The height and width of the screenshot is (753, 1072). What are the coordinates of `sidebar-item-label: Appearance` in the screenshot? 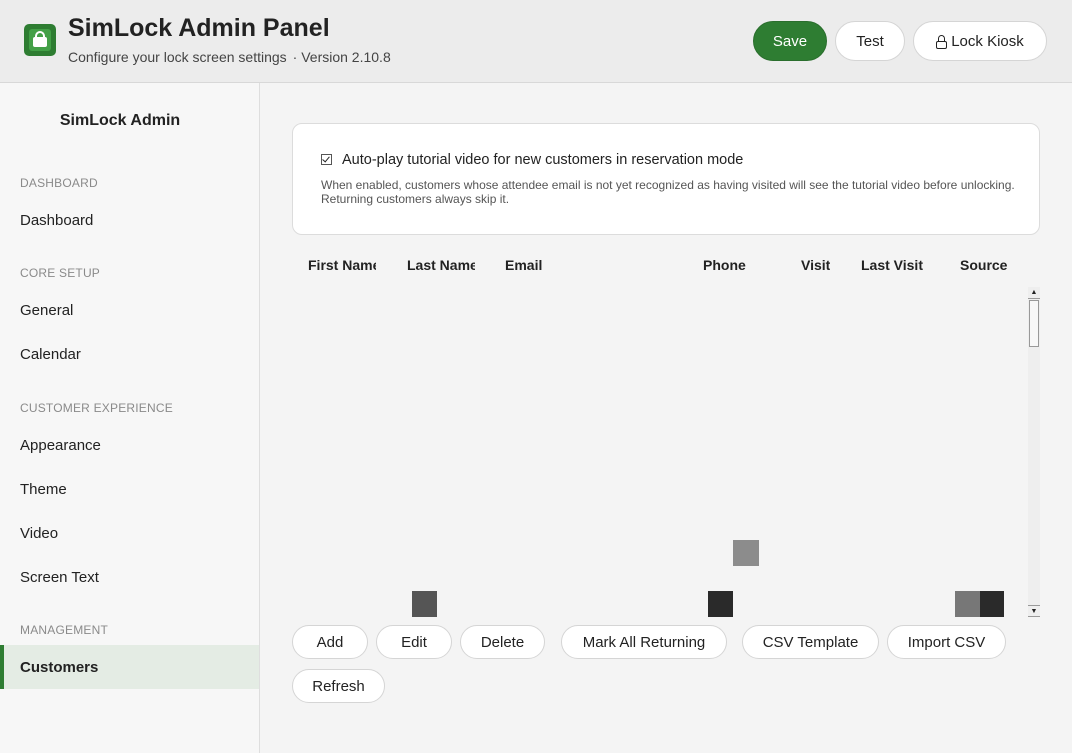 It's located at (60, 445).